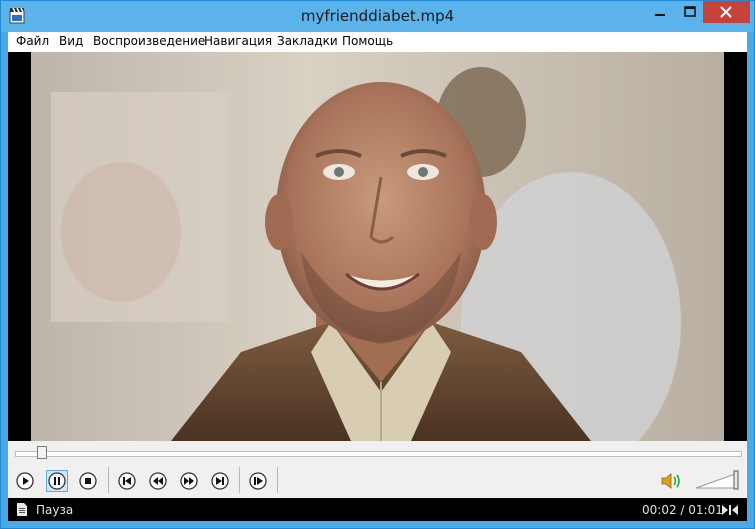 This screenshot has height=529, width=755. I want to click on forward-button, so click(189, 481).